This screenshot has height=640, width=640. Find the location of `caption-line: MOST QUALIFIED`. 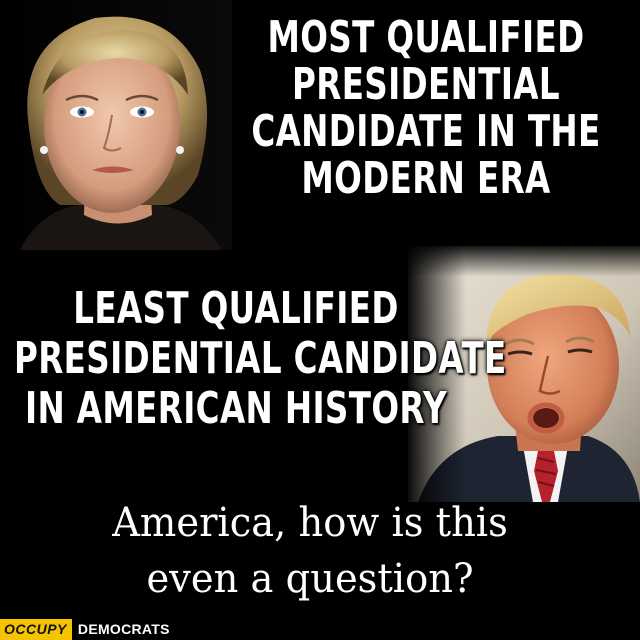

caption-line: MOST QUALIFIED is located at coordinates (426, 37).